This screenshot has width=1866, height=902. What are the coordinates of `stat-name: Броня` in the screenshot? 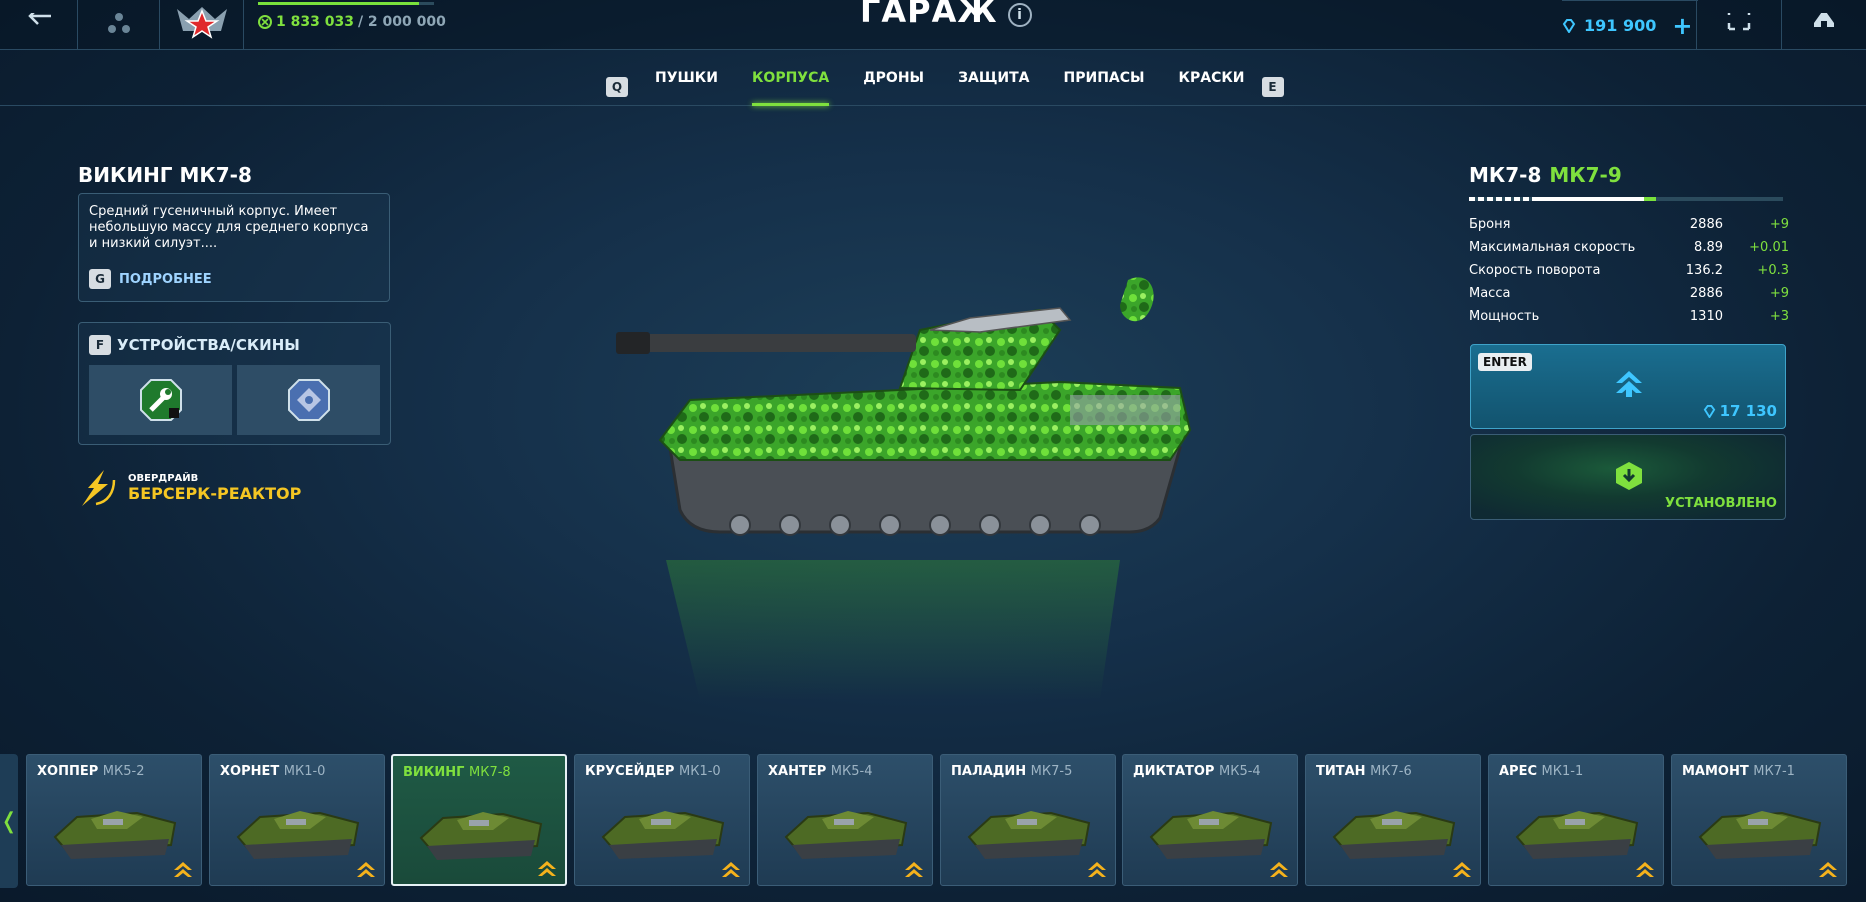 It's located at (1490, 224).